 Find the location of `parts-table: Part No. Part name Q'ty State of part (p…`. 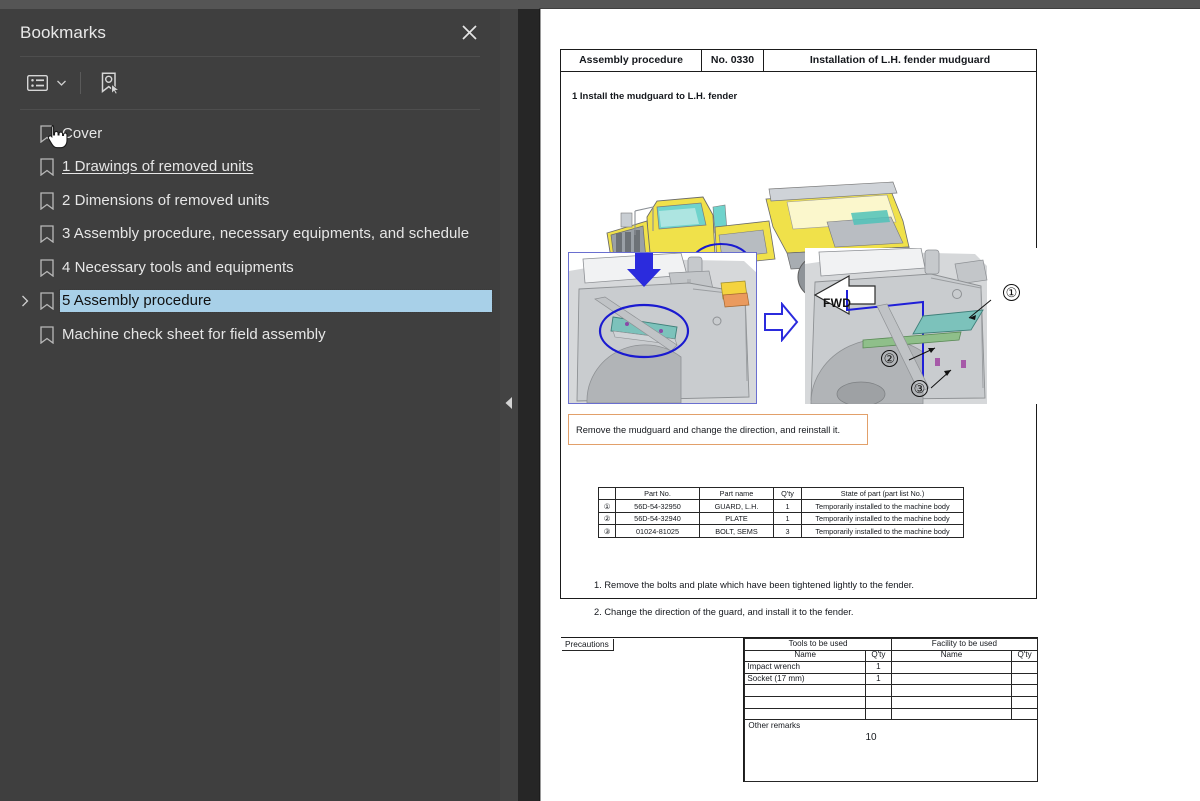

parts-table: Part No. Part name Q'ty State of part (p… is located at coordinates (781, 512).